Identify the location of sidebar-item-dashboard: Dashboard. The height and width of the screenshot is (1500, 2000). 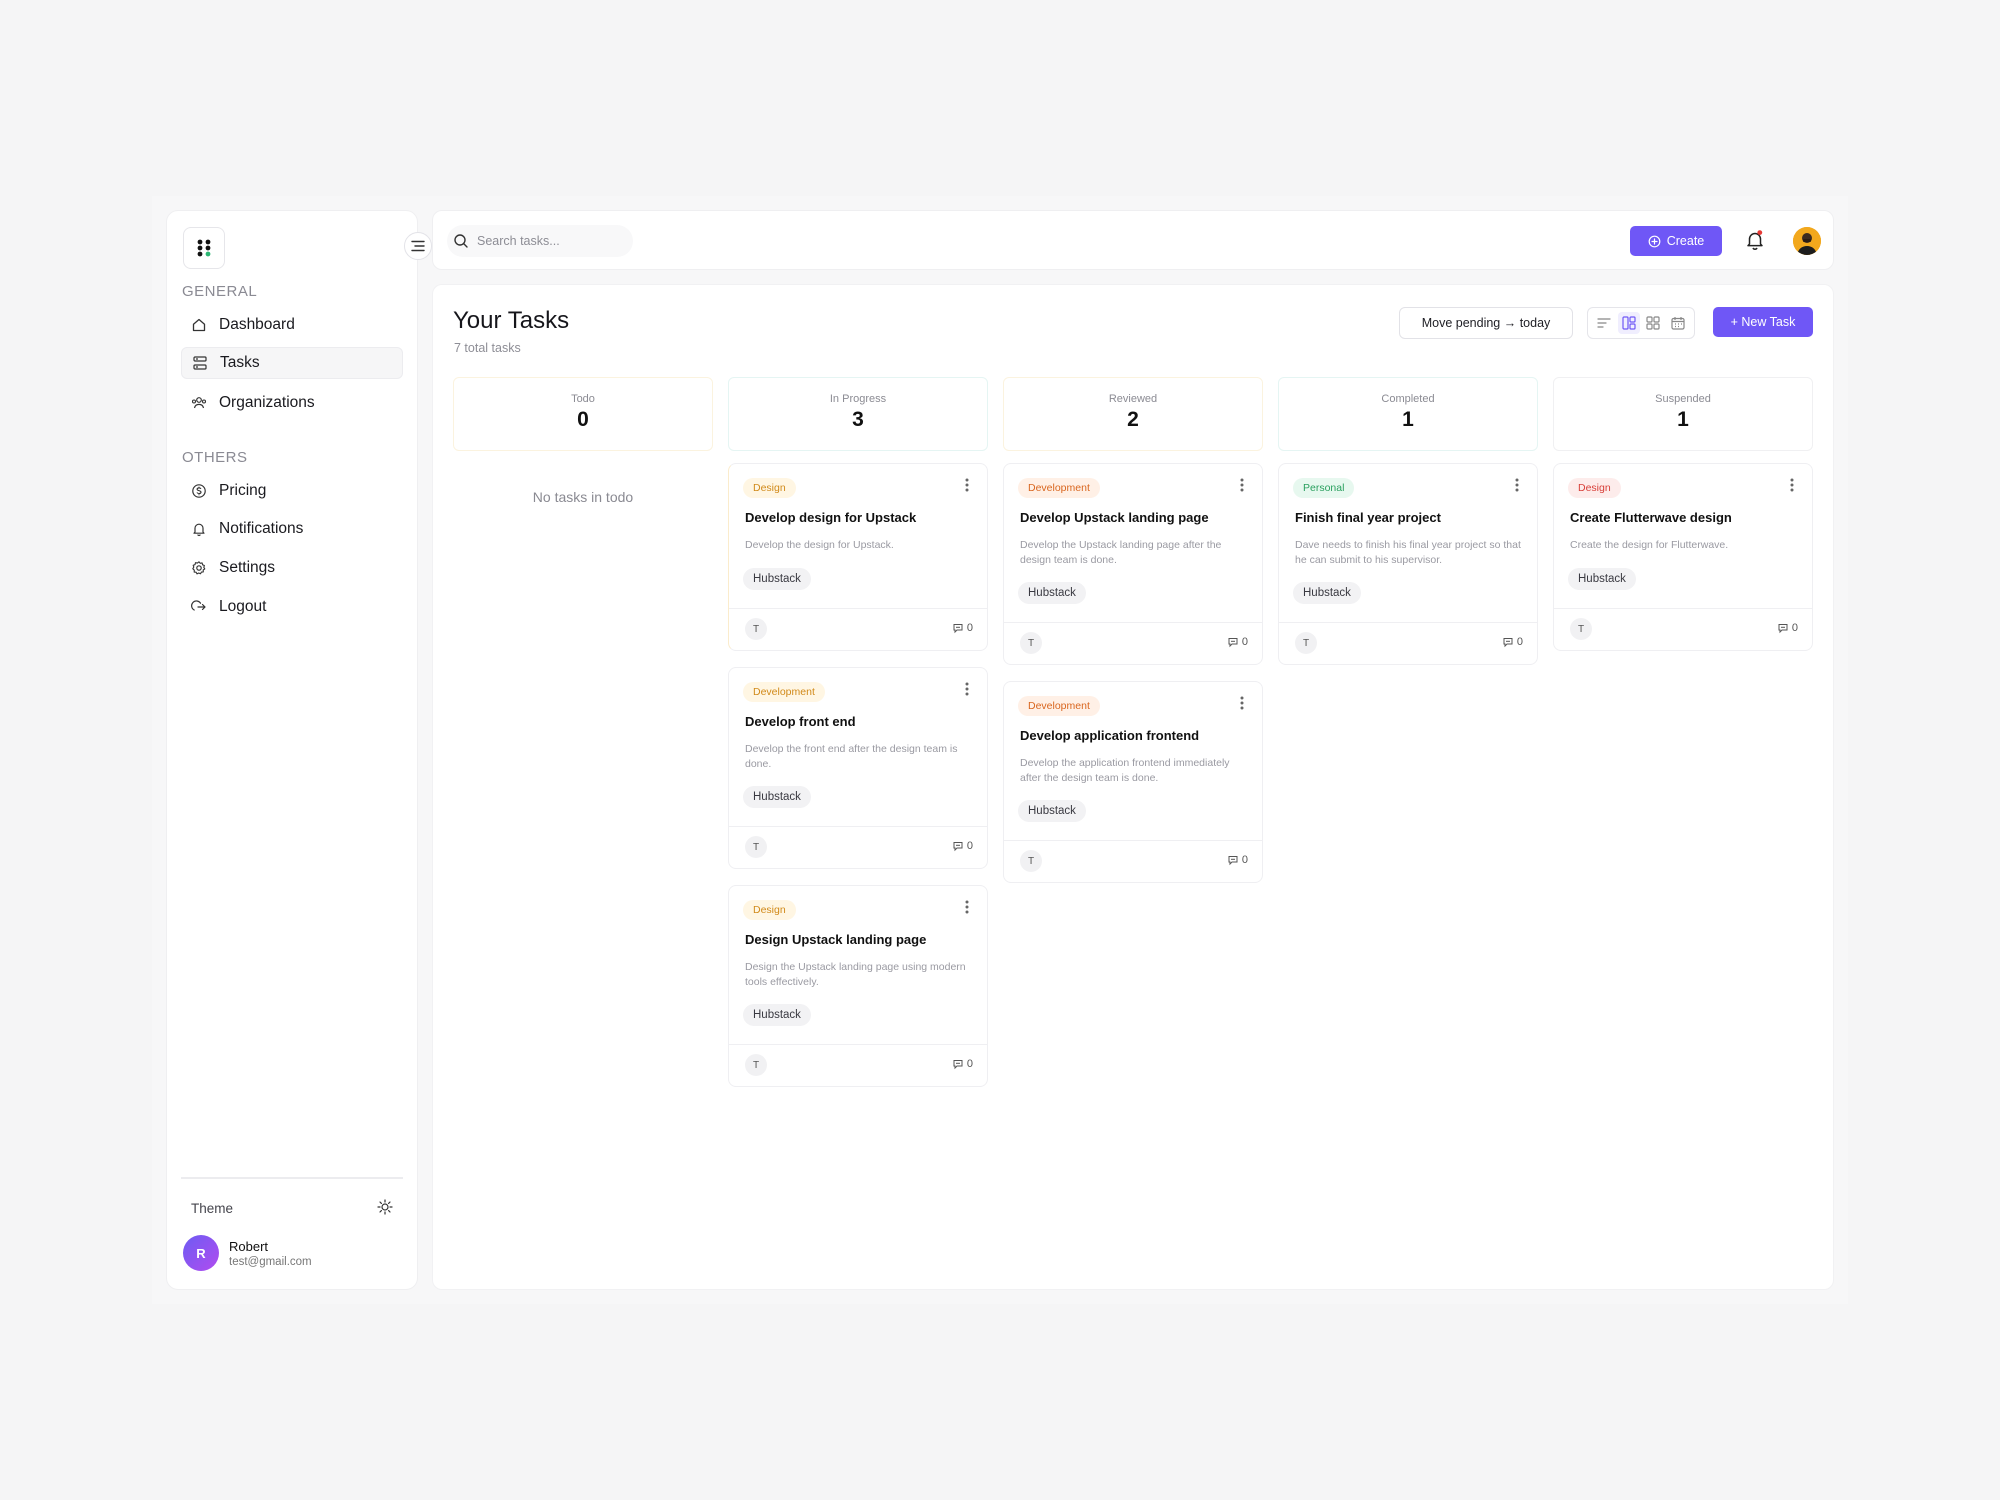
(292, 325).